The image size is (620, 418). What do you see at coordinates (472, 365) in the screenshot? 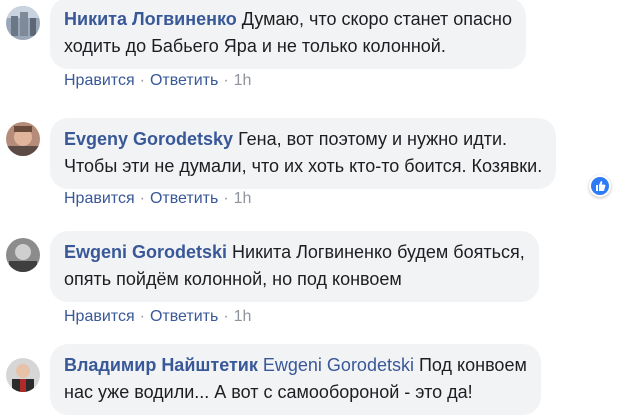
I see `comment-text: Под конвоем` at bounding box center [472, 365].